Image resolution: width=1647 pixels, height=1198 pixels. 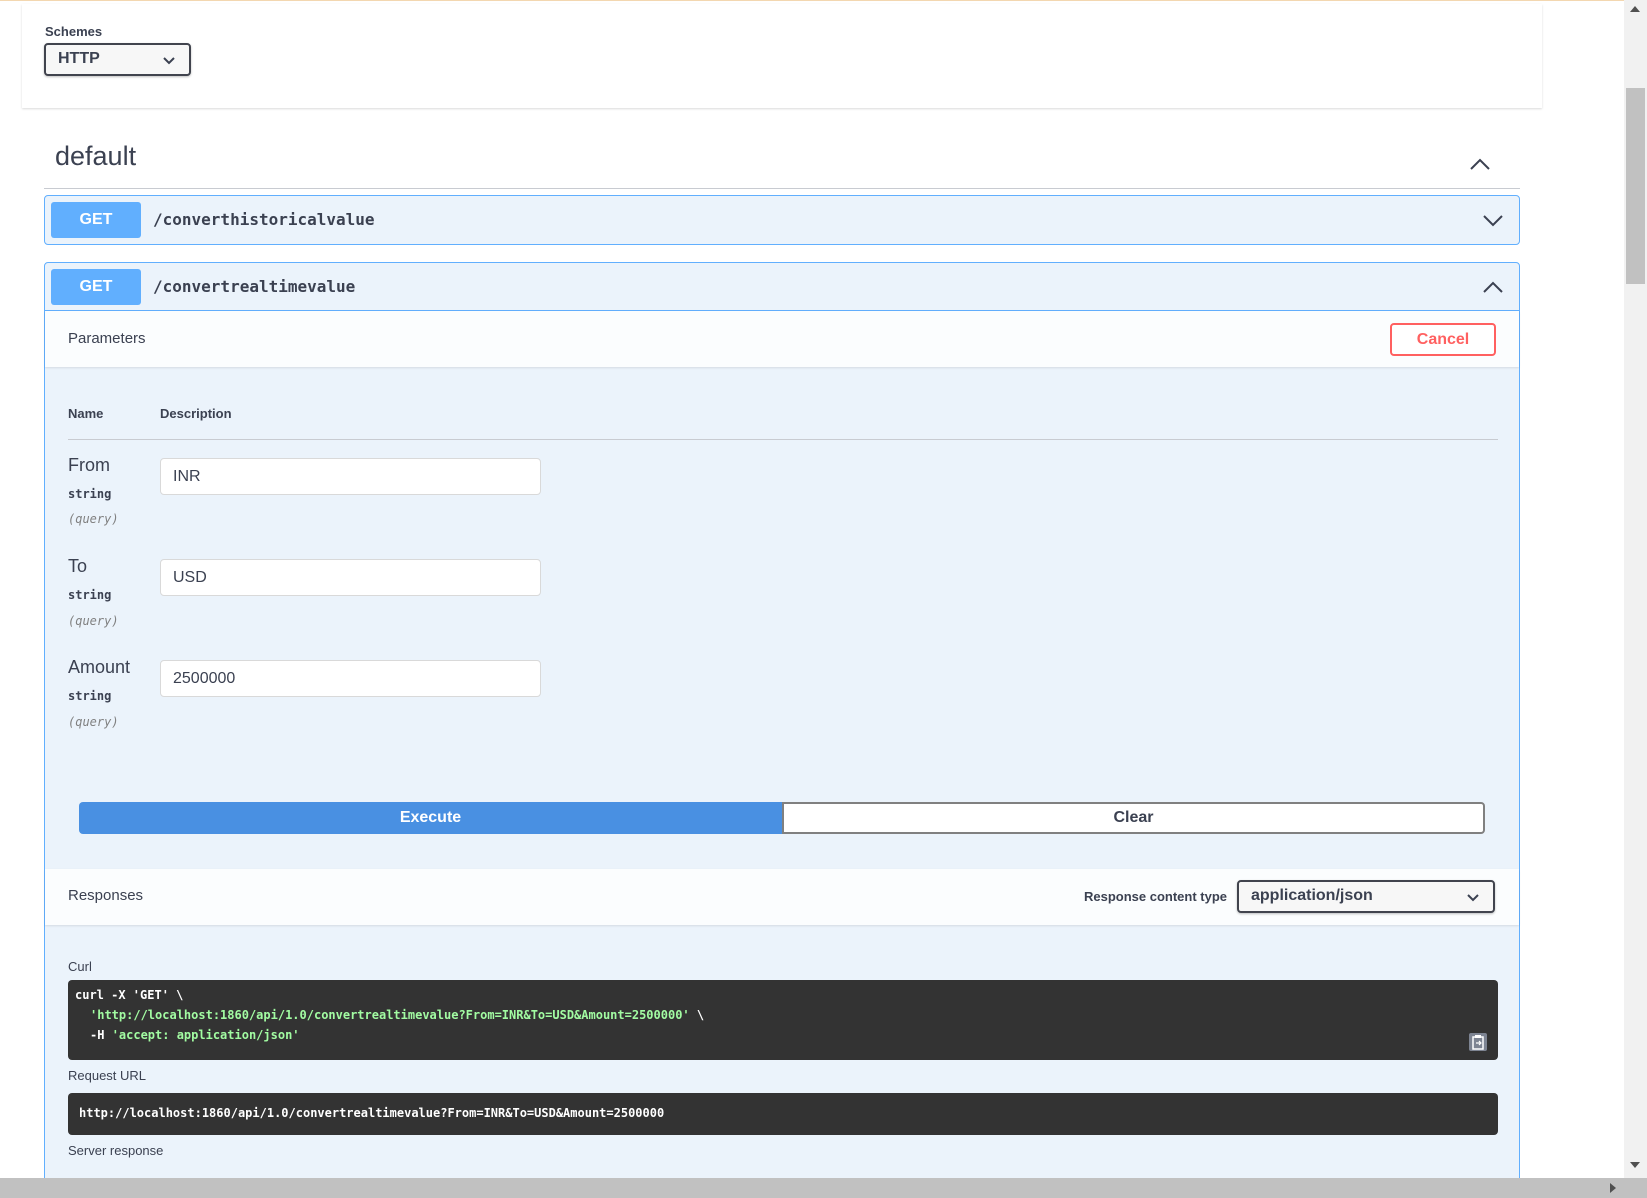 I want to click on operation-summary: GET /converthistoricalvalue, so click(x=782, y=220).